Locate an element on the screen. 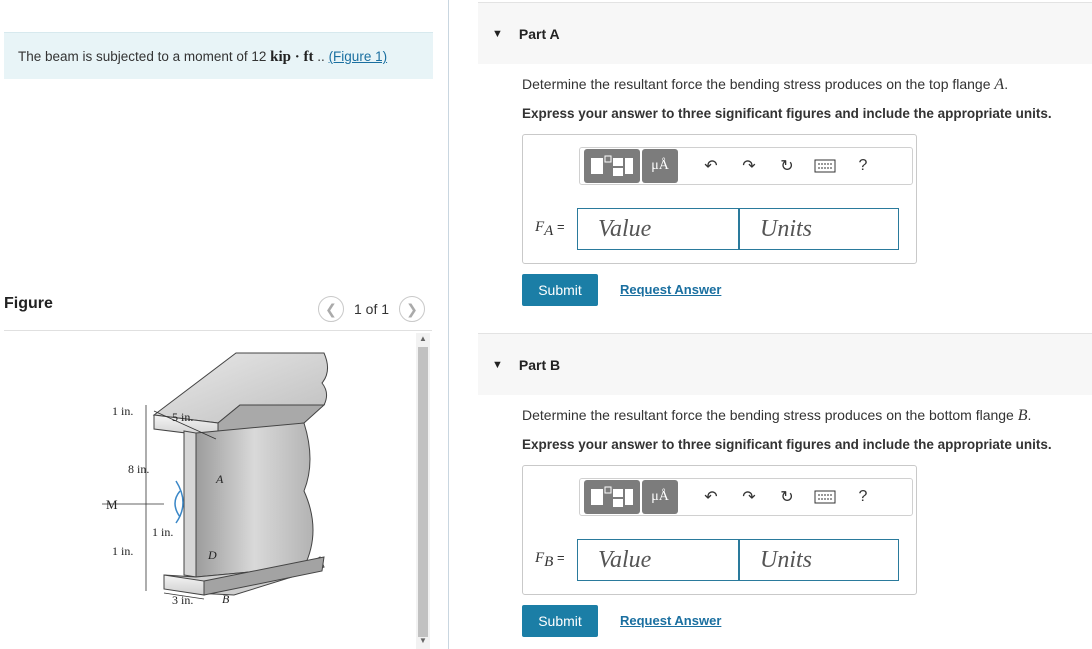 This screenshot has width=1092, height=649. prev-figure-button: ❮ is located at coordinates (331, 309).